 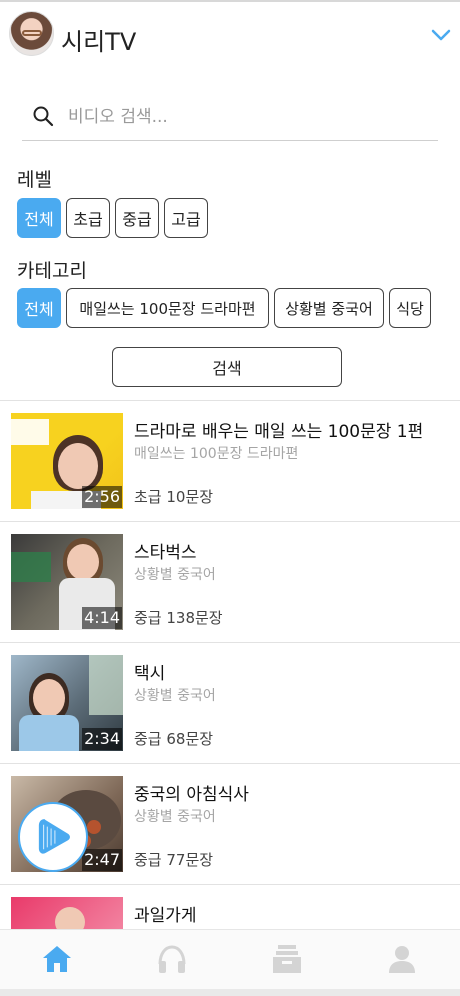 What do you see at coordinates (174, 860) in the screenshot?
I see `video-meta: 중급 77문장` at bounding box center [174, 860].